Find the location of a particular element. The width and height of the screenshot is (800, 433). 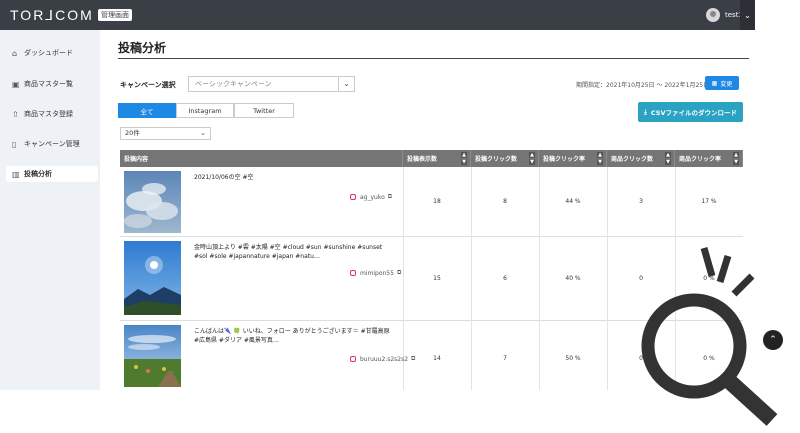

header-click-rate: 投稿クリック率 ▲ ▼ is located at coordinates (573, 158).